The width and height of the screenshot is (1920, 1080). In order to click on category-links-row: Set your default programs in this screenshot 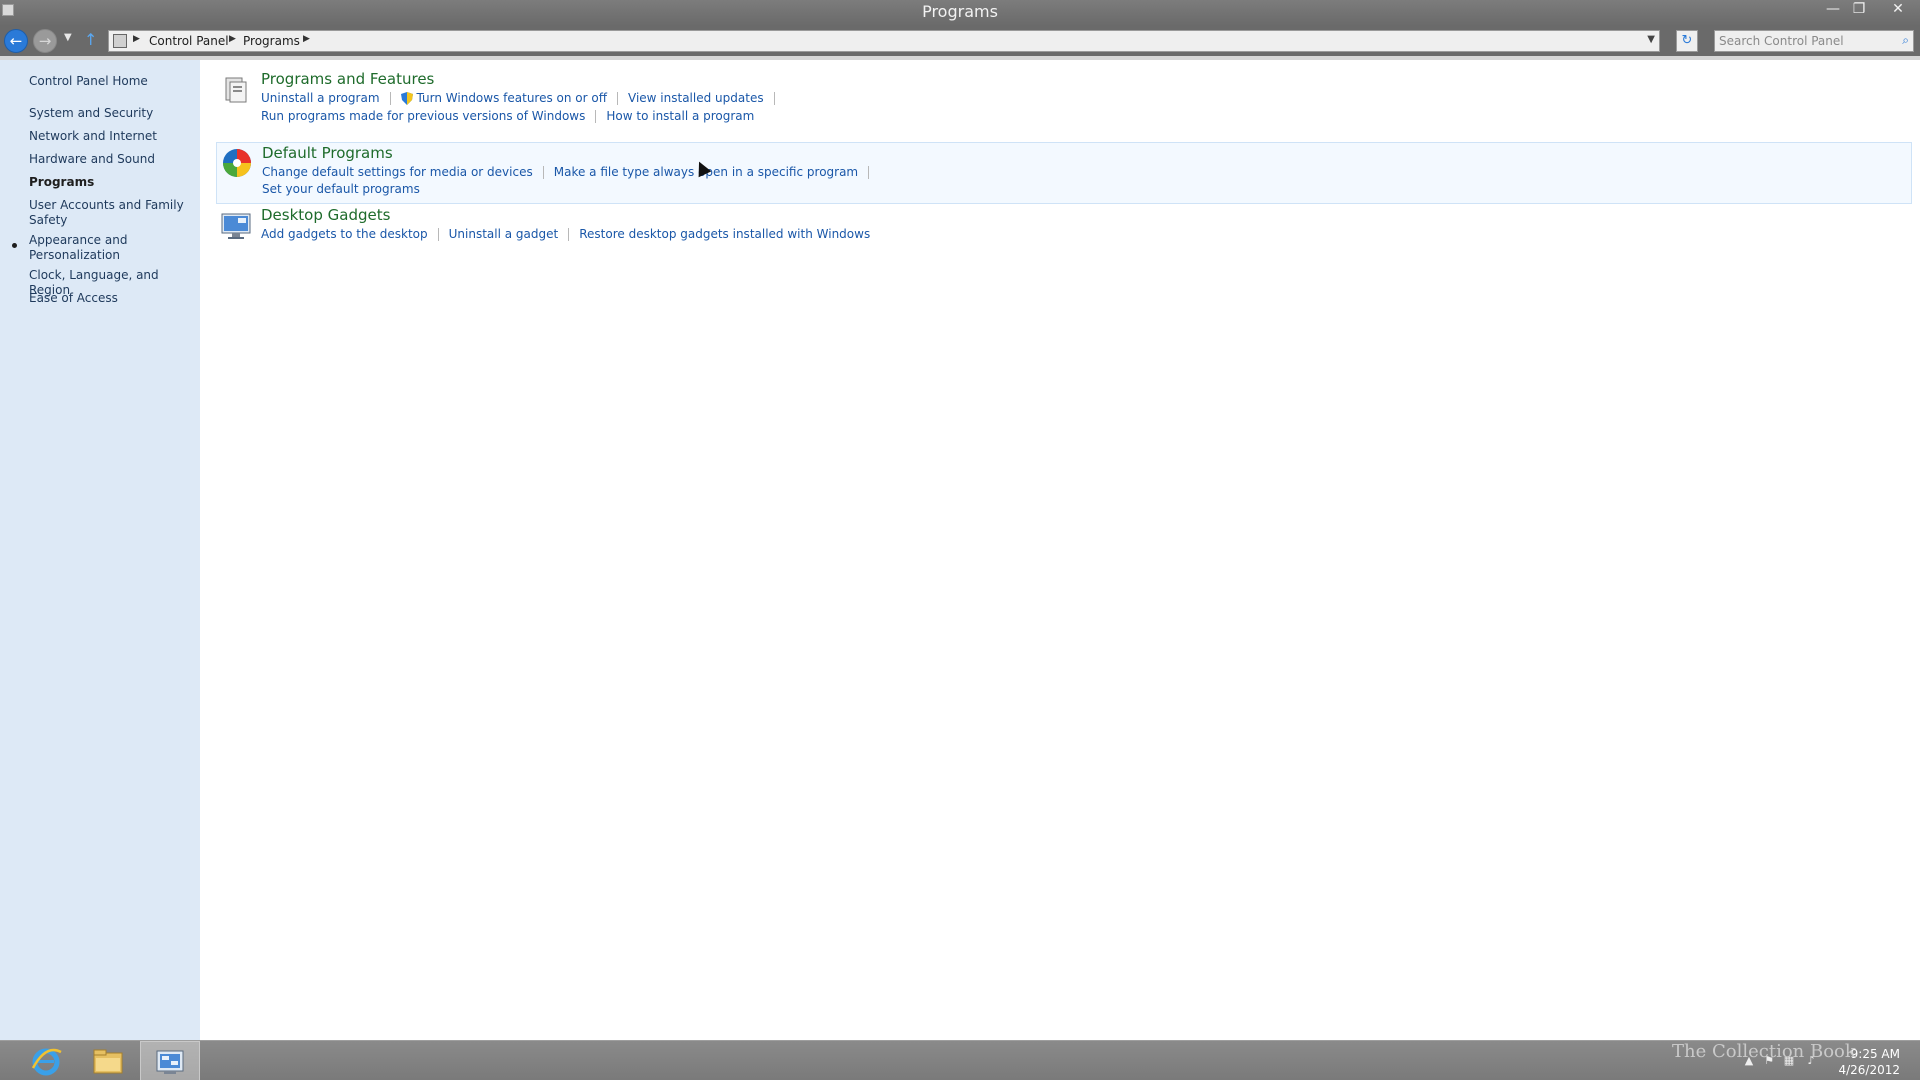, I will do `click(341, 189)`.